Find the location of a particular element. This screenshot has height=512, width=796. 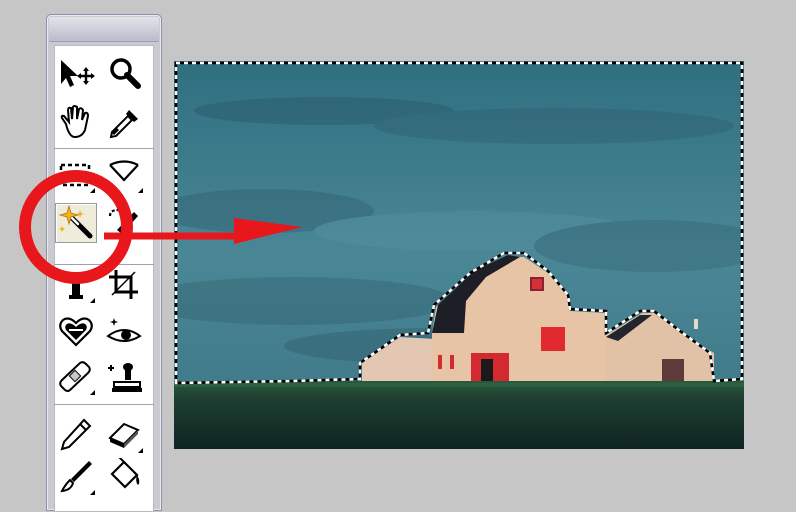

pencil-icon is located at coordinates (76, 434).